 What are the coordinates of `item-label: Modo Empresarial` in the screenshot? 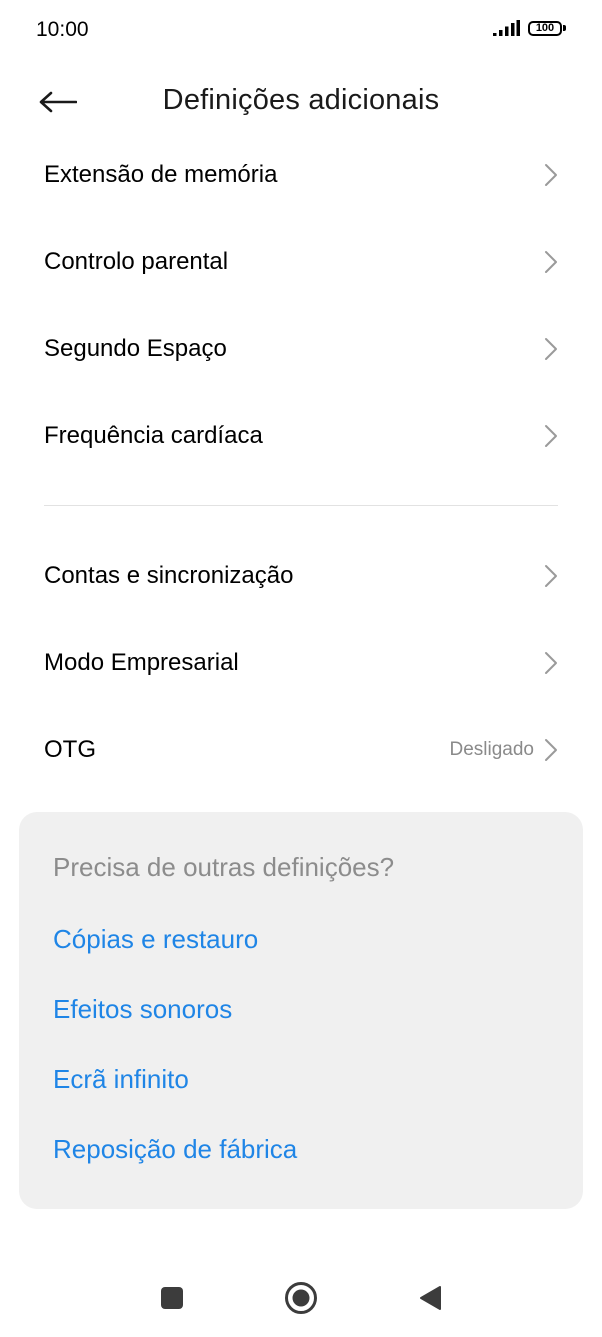 It's located at (141, 662).